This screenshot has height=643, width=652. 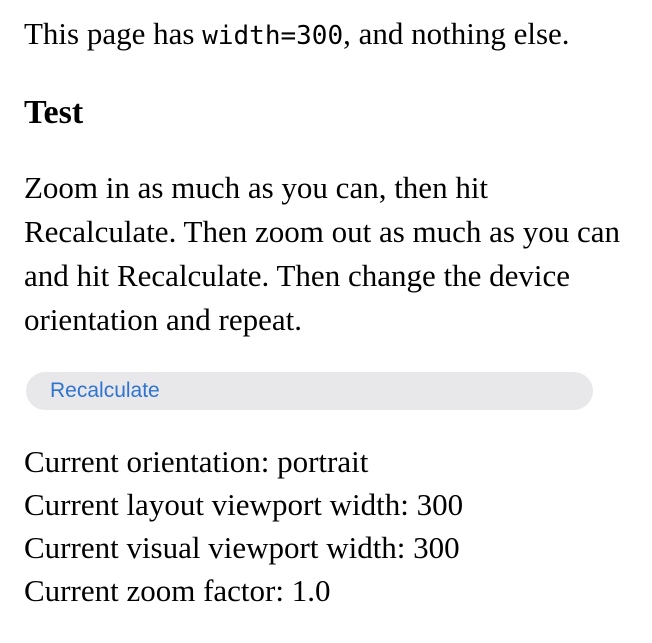 What do you see at coordinates (54, 112) in the screenshot?
I see `test-heading: Test` at bounding box center [54, 112].